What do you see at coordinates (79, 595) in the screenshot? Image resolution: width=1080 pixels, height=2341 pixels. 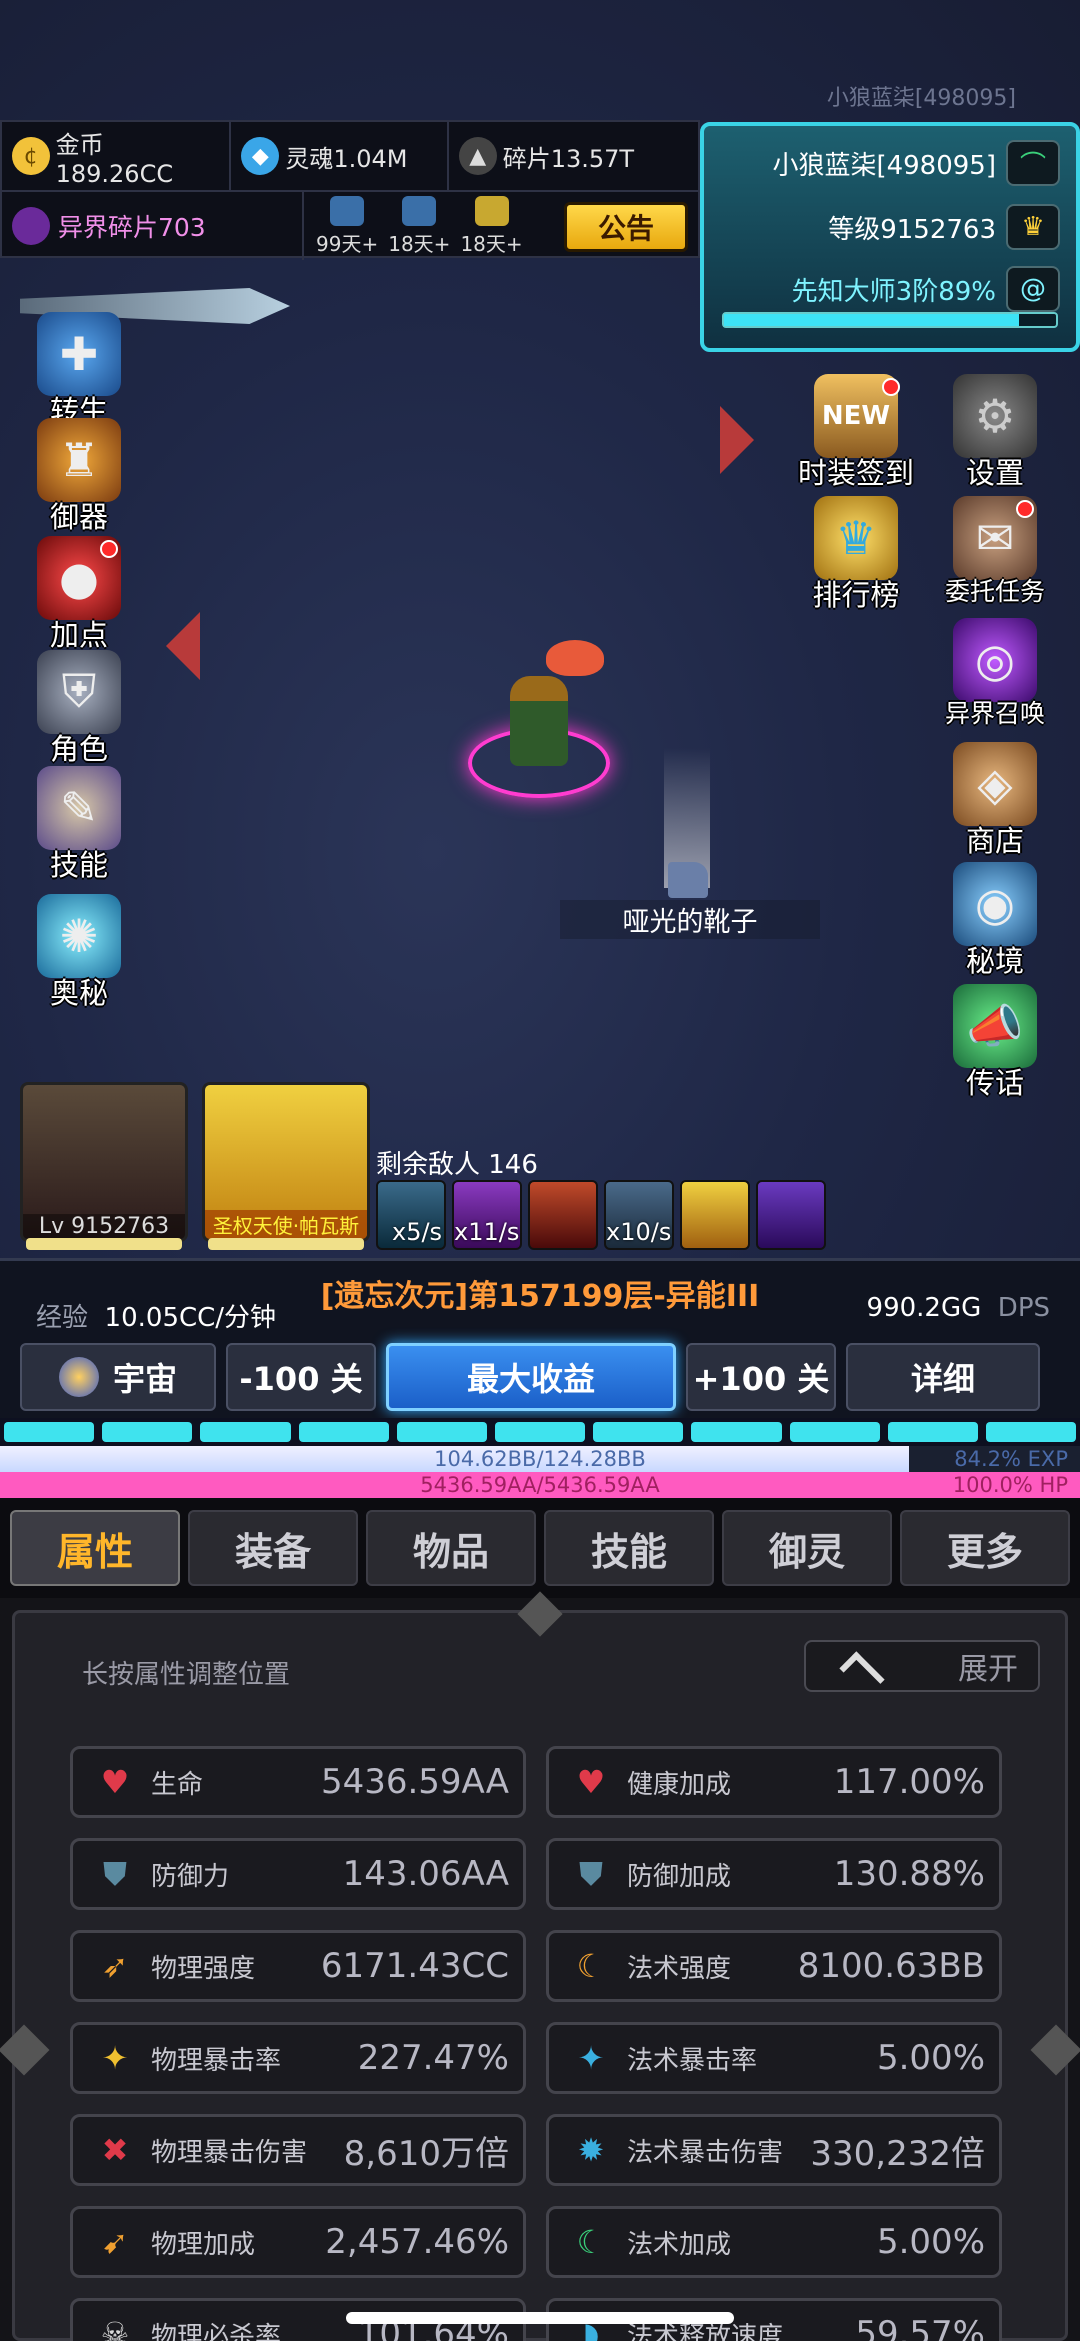 I see `menu-add-points: ● 加点` at bounding box center [79, 595].